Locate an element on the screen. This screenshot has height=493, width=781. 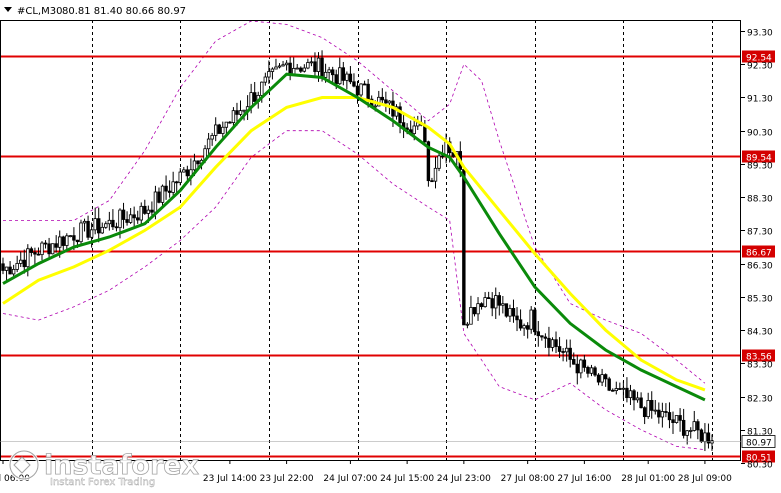
price-tick-label: 93.30 is located at coordinates (760, 34).